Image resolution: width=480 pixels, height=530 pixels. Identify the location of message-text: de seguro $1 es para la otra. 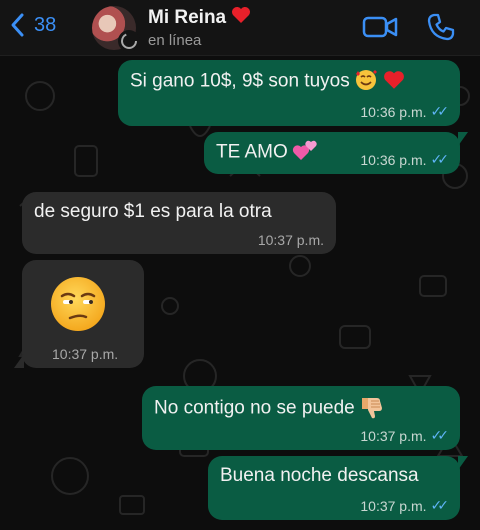
(153, 211).